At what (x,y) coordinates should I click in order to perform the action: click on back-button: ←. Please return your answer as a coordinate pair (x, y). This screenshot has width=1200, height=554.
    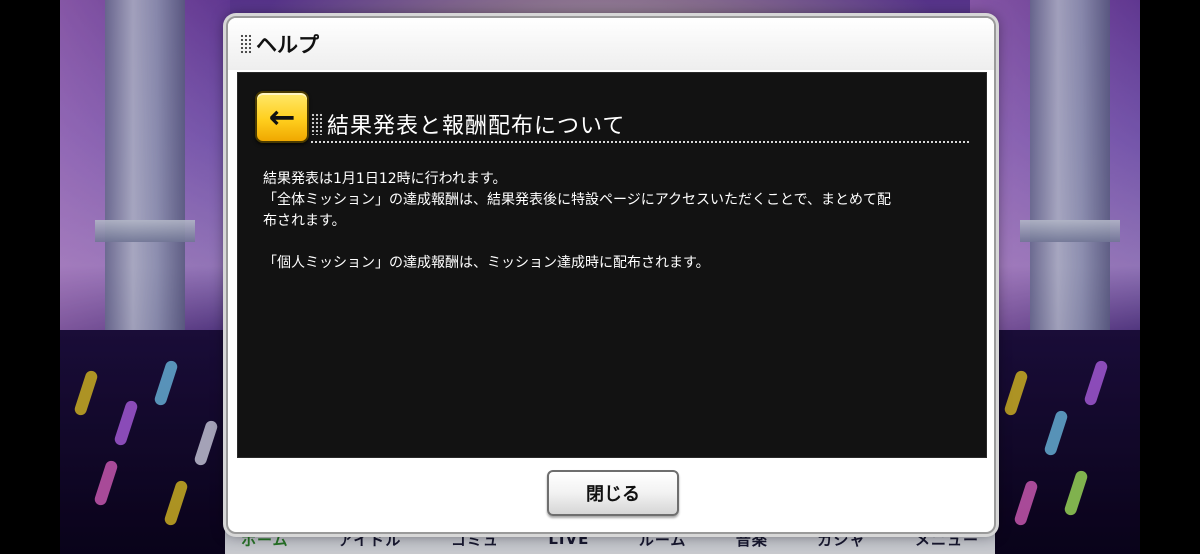
    Looking at the image, I should click on (282, 117).